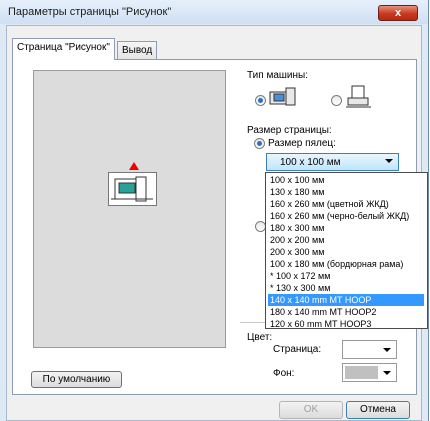  I want to click on option-130x180: 130 x 180 мм, so click(346, 192).